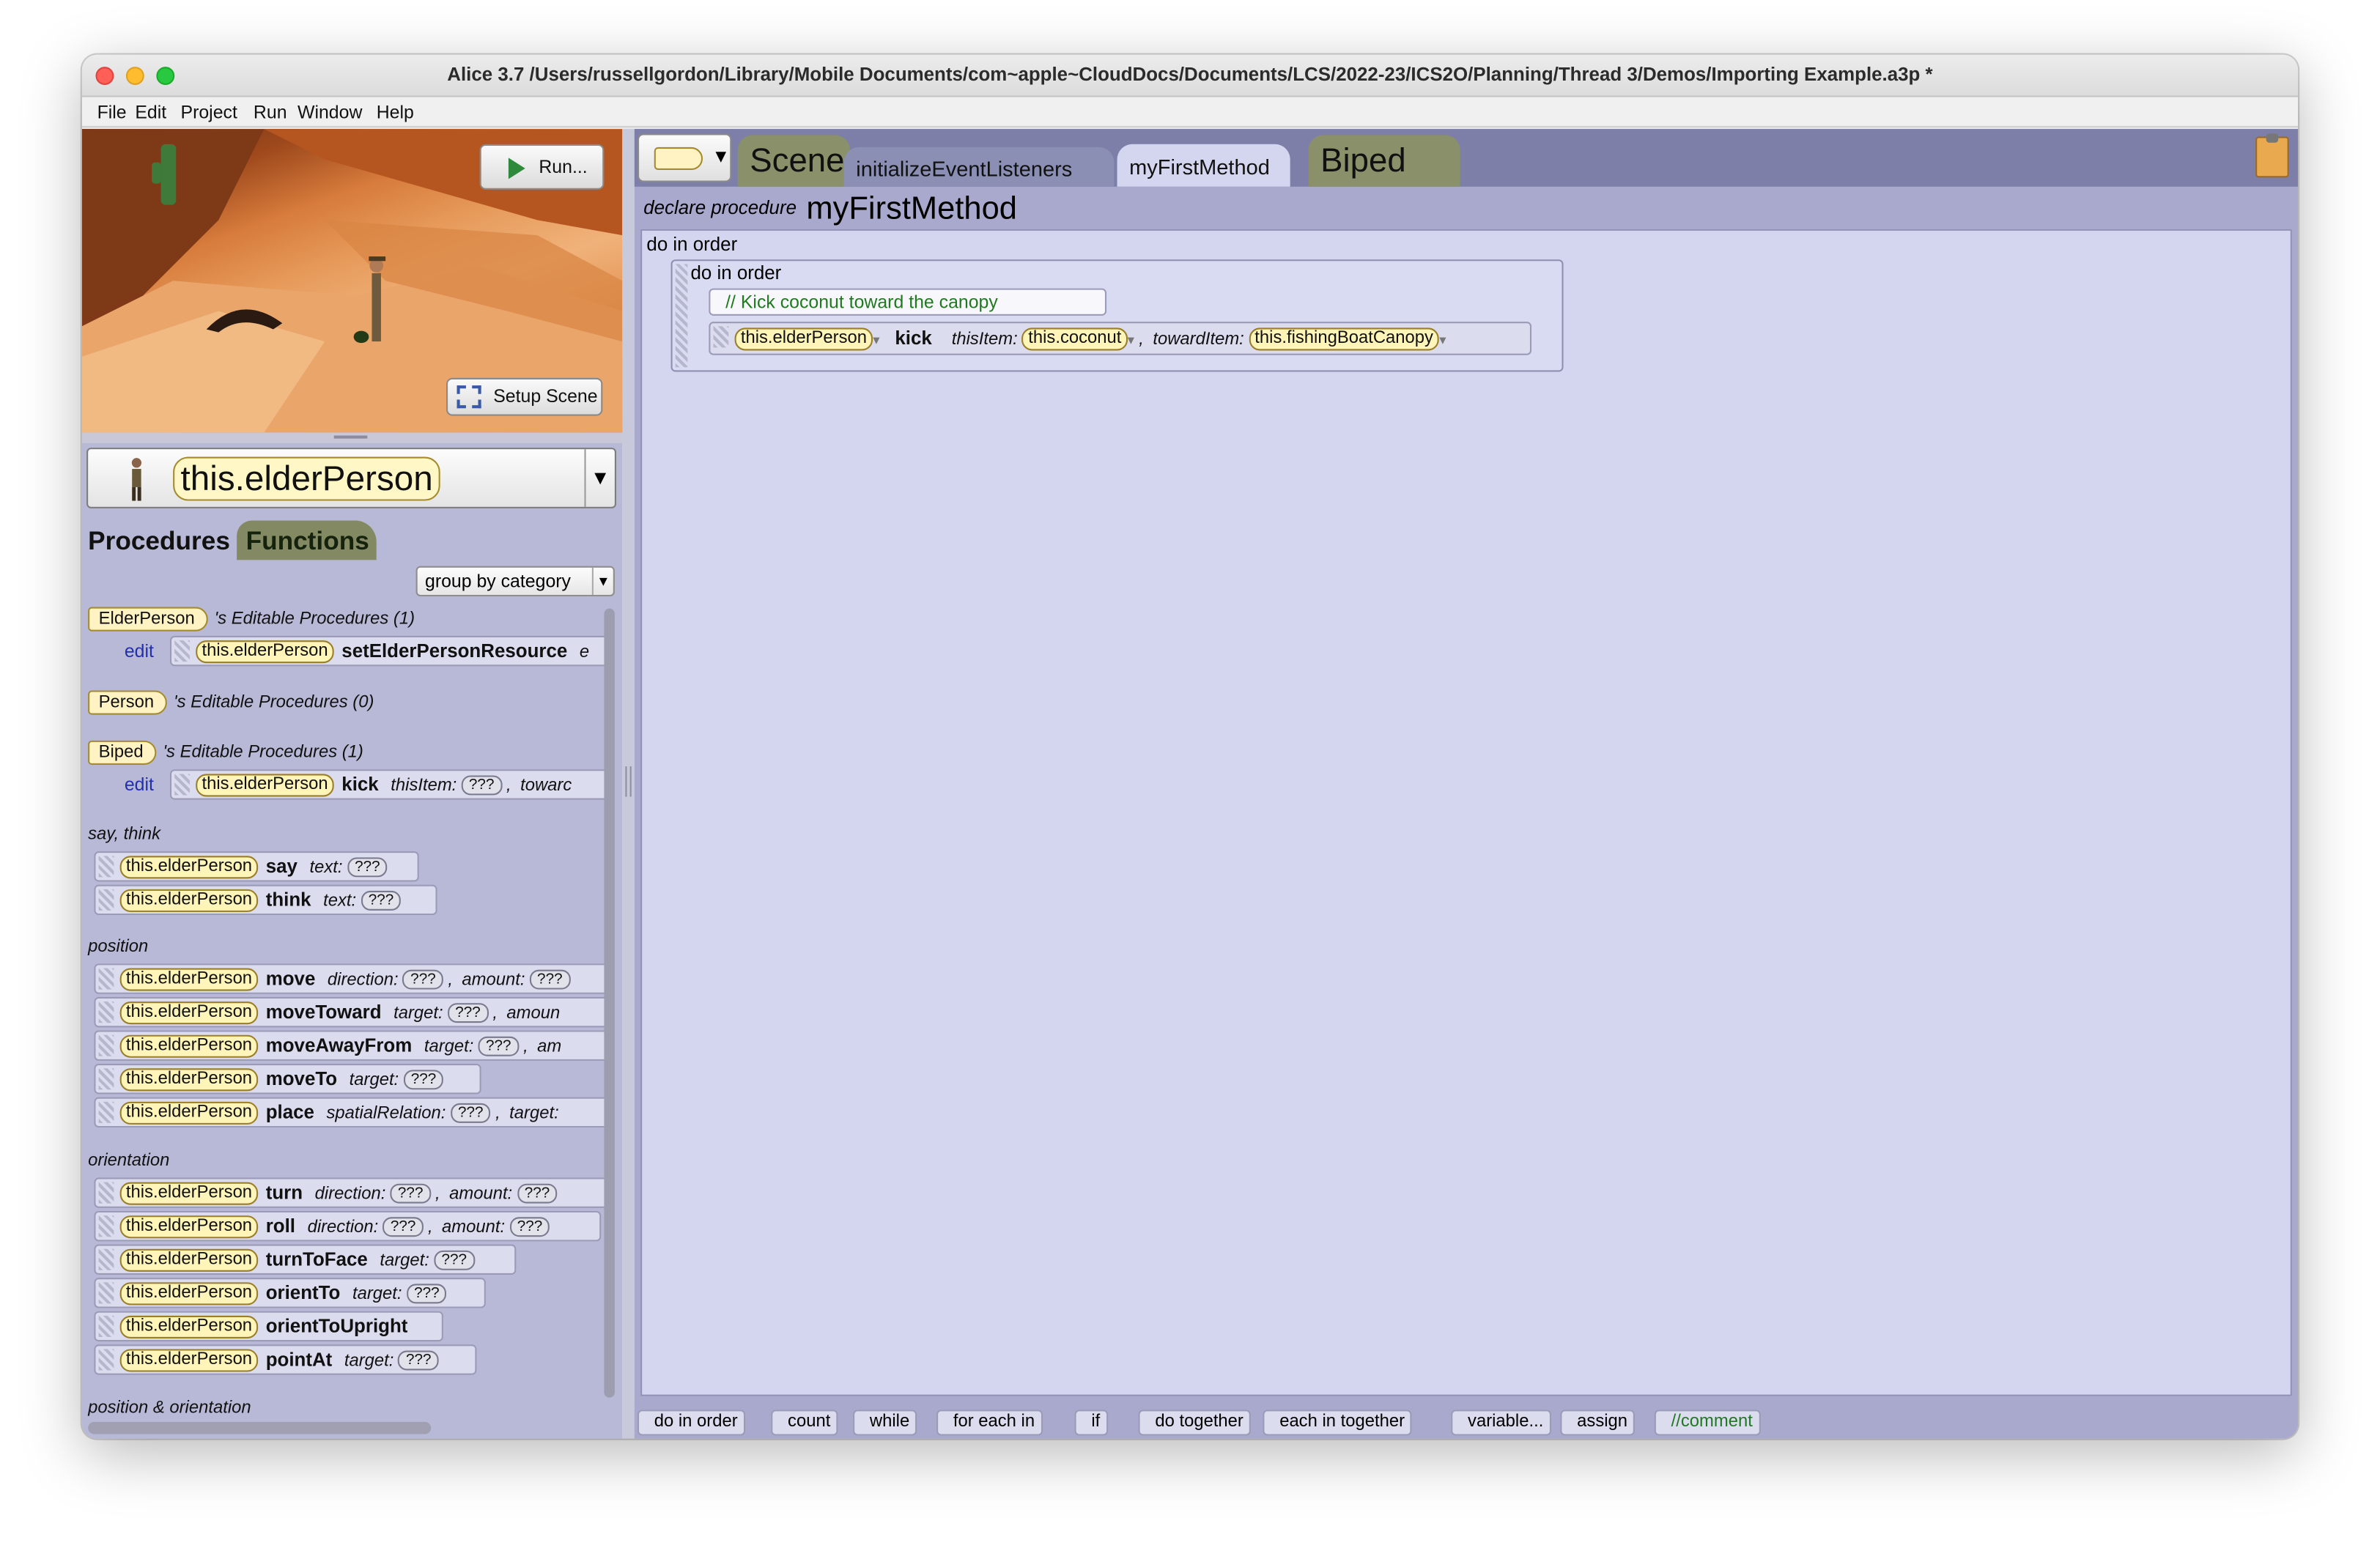 The height and width of the screenshot is (1548, 2380). What do you see at coordinates (1384, 161) in the screenshot?
I see `tab-biped: Biped` at bounding box center [1384, 161].